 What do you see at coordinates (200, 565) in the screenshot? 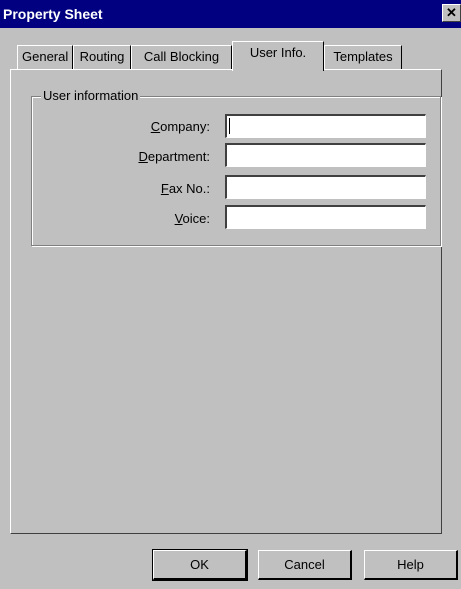
I see `ok-button: OK` at bounding box center [200, 565].